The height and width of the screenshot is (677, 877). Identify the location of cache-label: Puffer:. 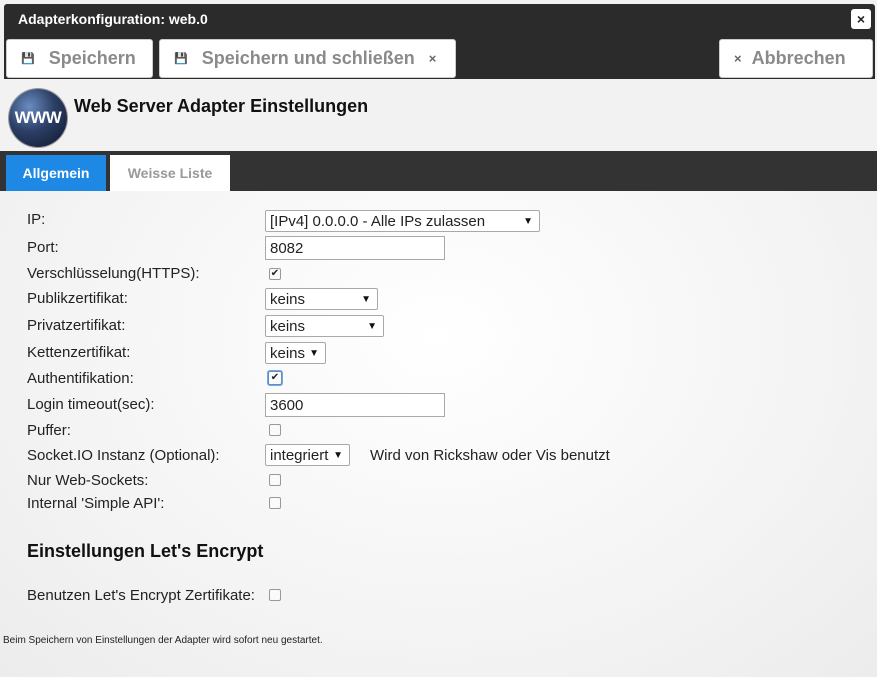
(49, 430).